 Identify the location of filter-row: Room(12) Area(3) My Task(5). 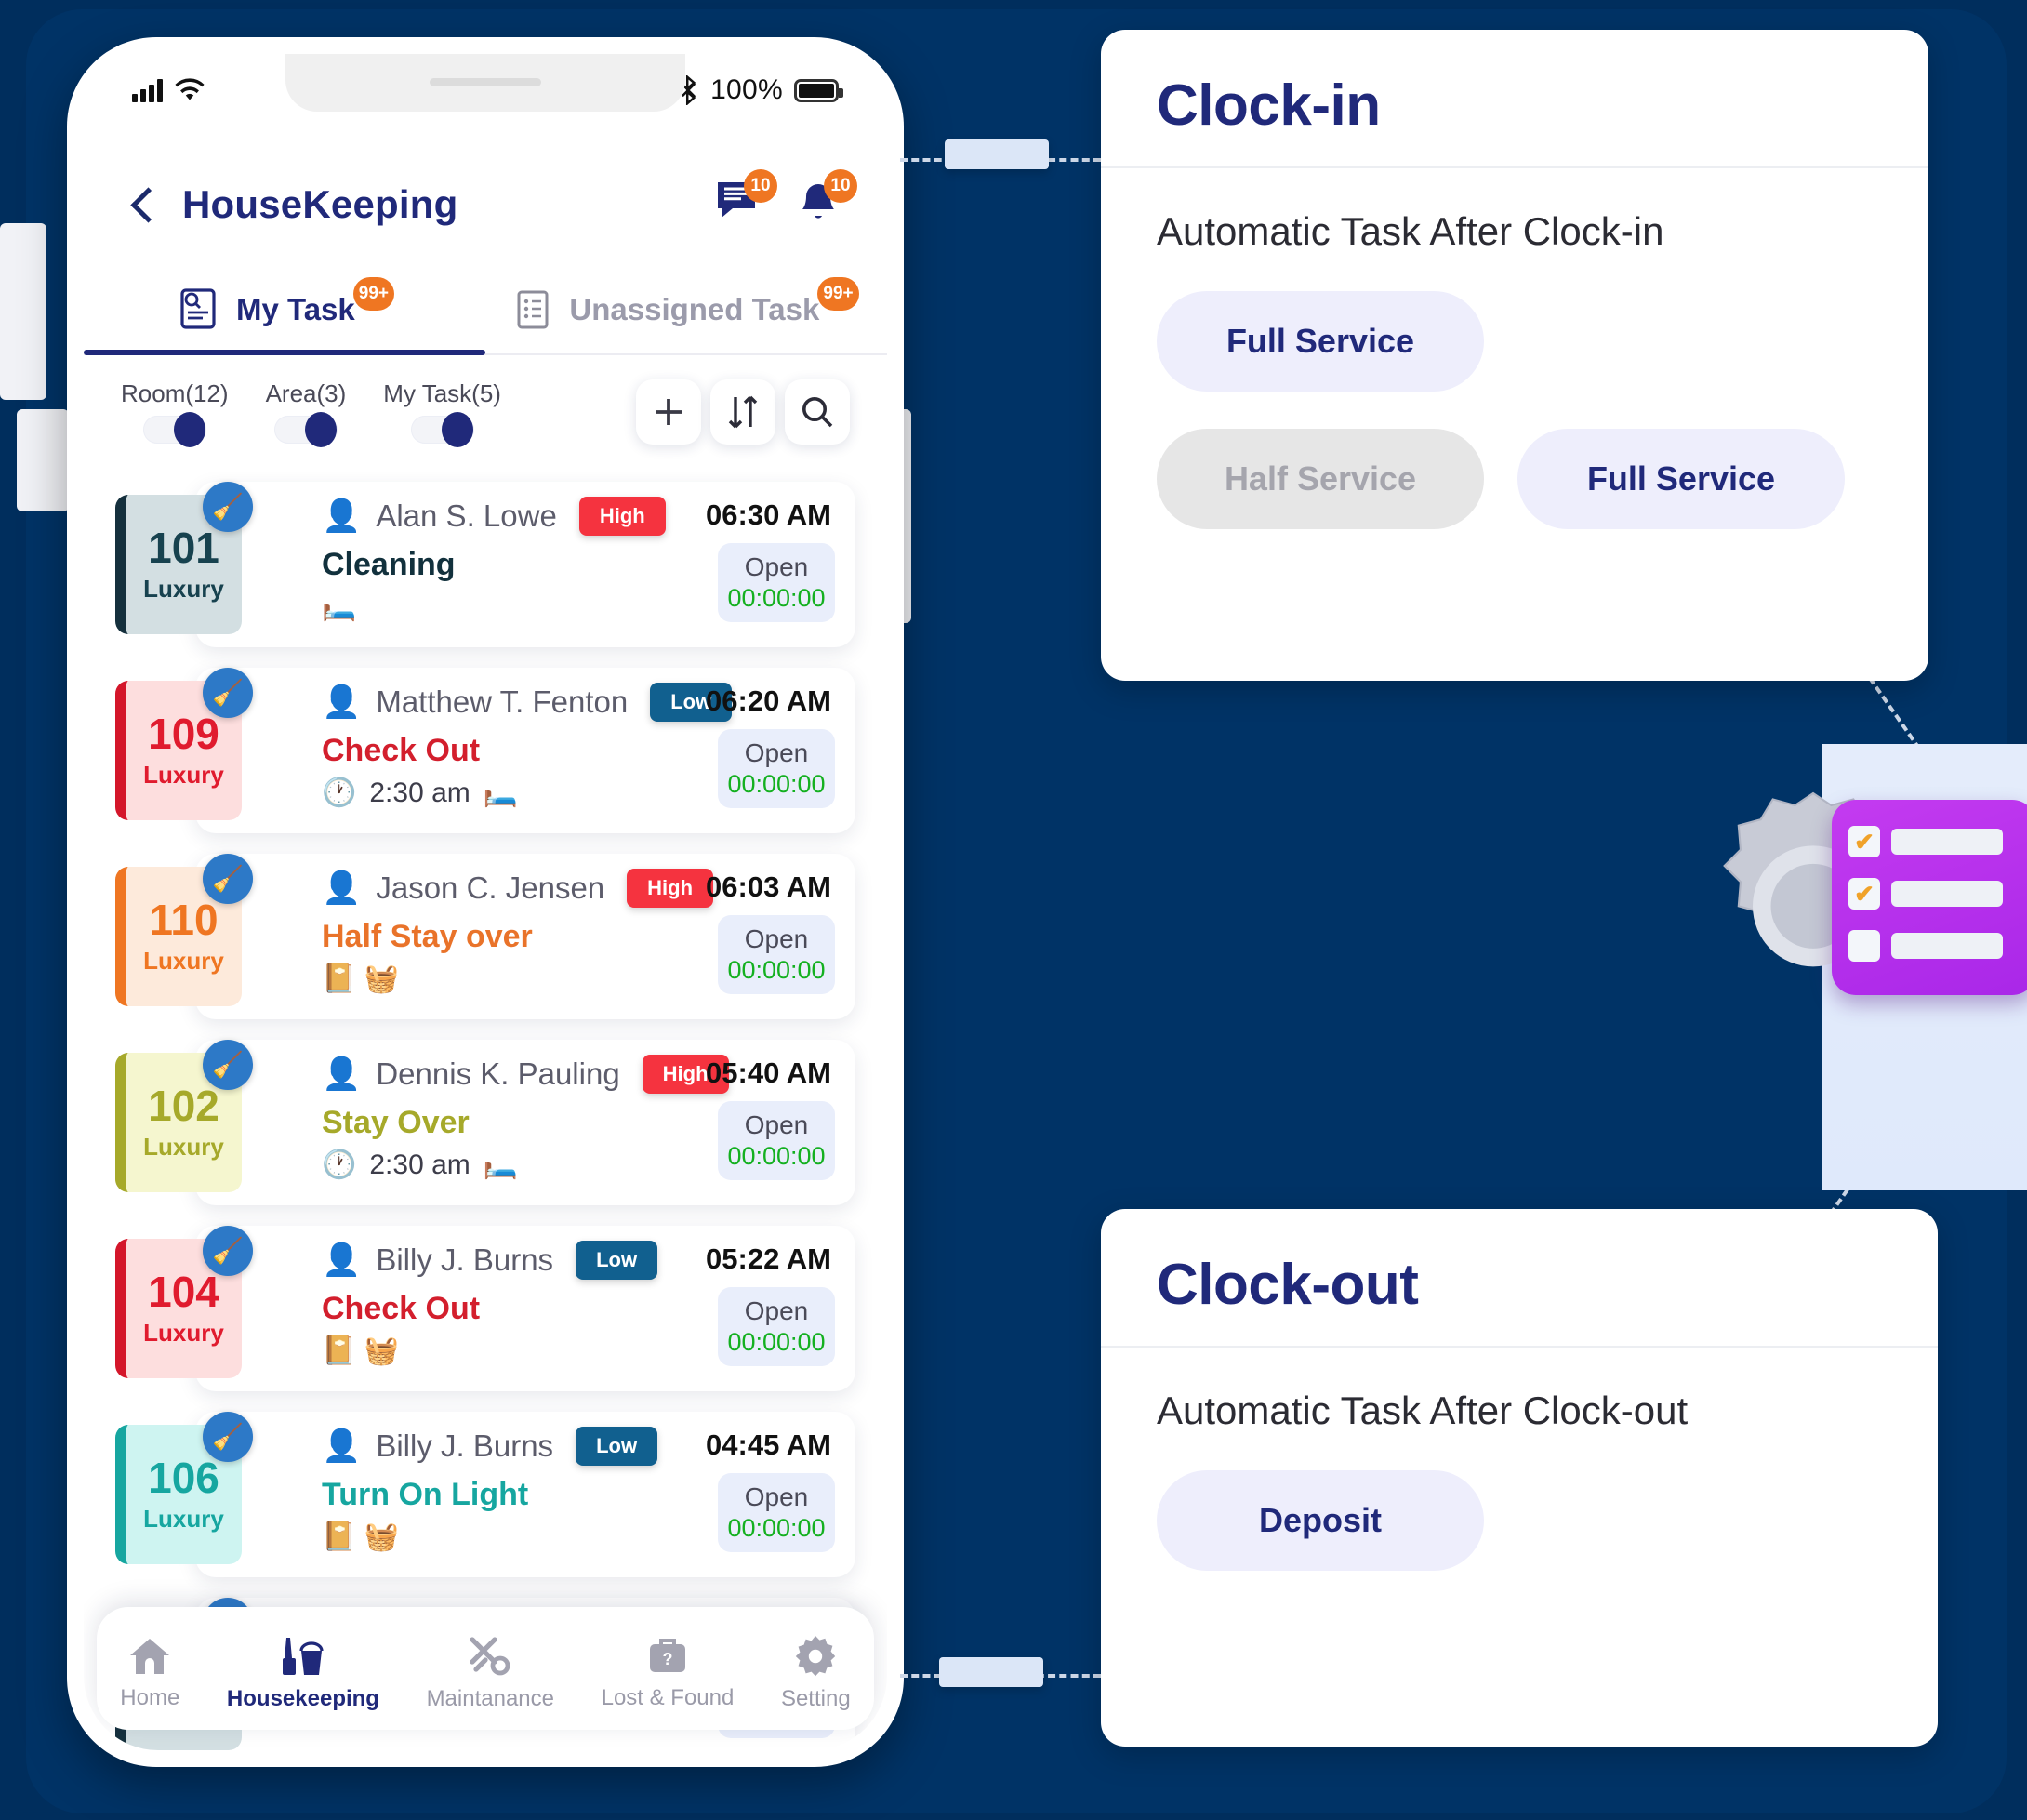
(485, 420).